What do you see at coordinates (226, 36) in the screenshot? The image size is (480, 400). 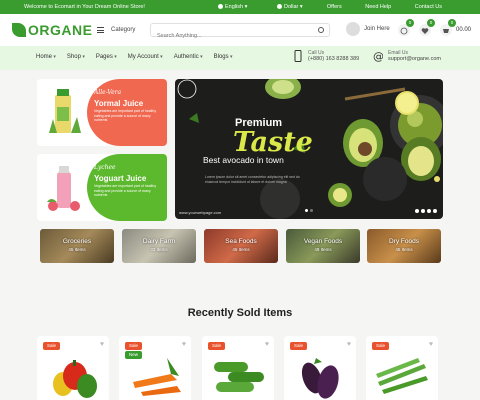 I see `search-input` at bounding box center [226, 36].